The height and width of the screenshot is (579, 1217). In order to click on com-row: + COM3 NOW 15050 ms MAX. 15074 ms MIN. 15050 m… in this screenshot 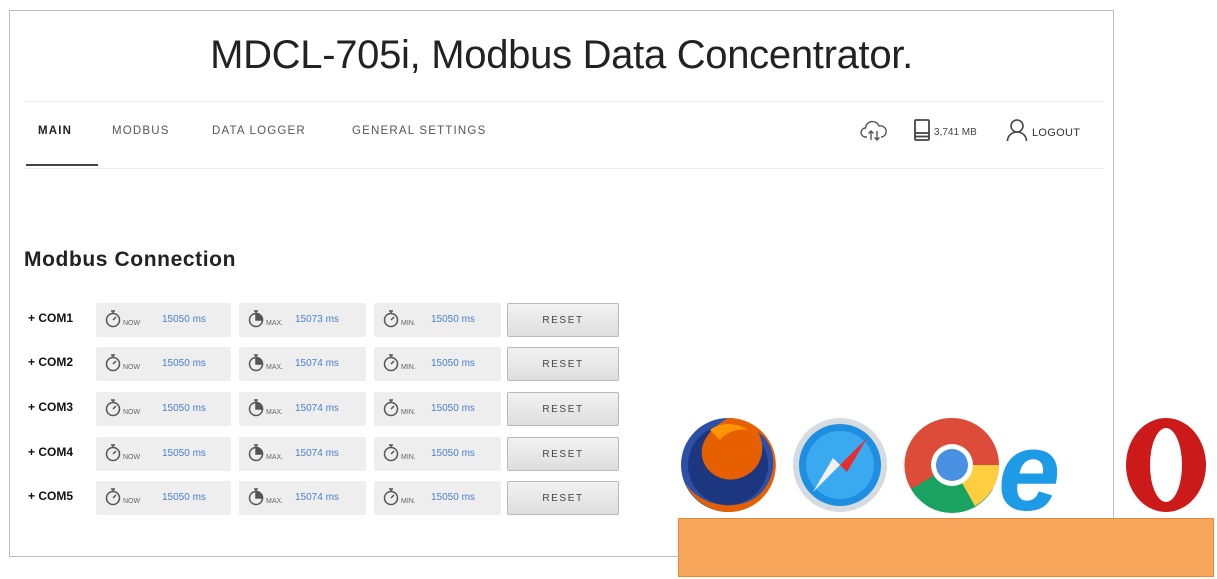, I will do `click(328, 409)`.